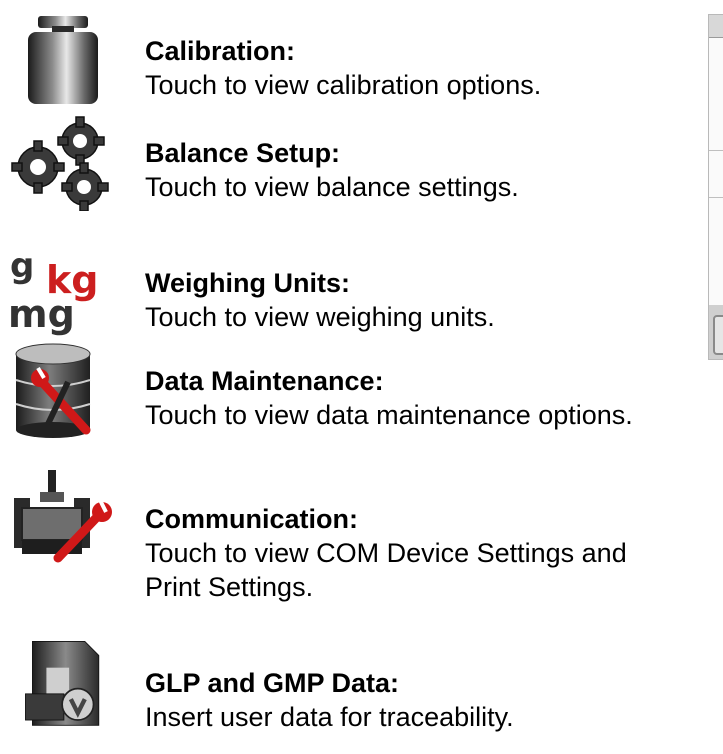 Image resolution: width=723 pixels, height=754 pixels. Describe the element at coordinates (716, 26) in the screenshot. I see `window-title-bar` at that location.